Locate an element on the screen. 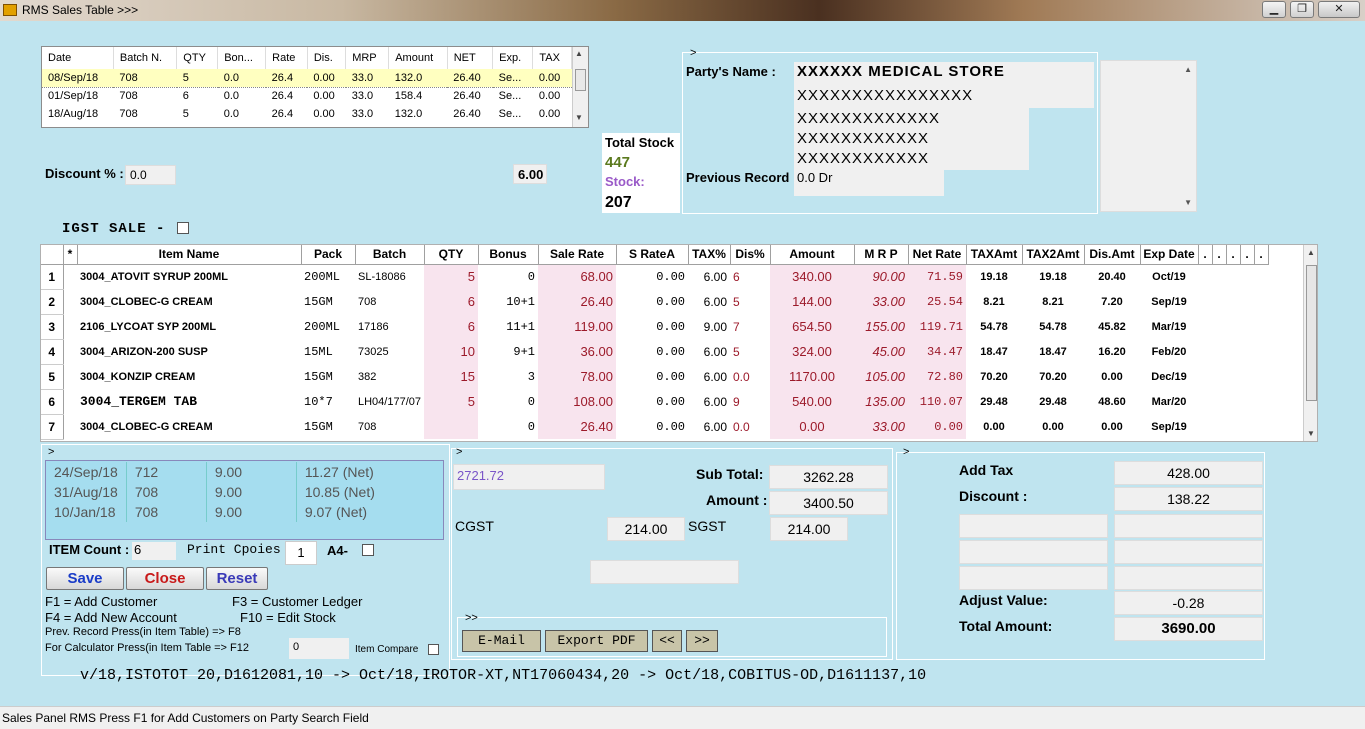 The height and width of the screenshot is (729, 1365). history-header: NET is located at coordinates (470, 58).